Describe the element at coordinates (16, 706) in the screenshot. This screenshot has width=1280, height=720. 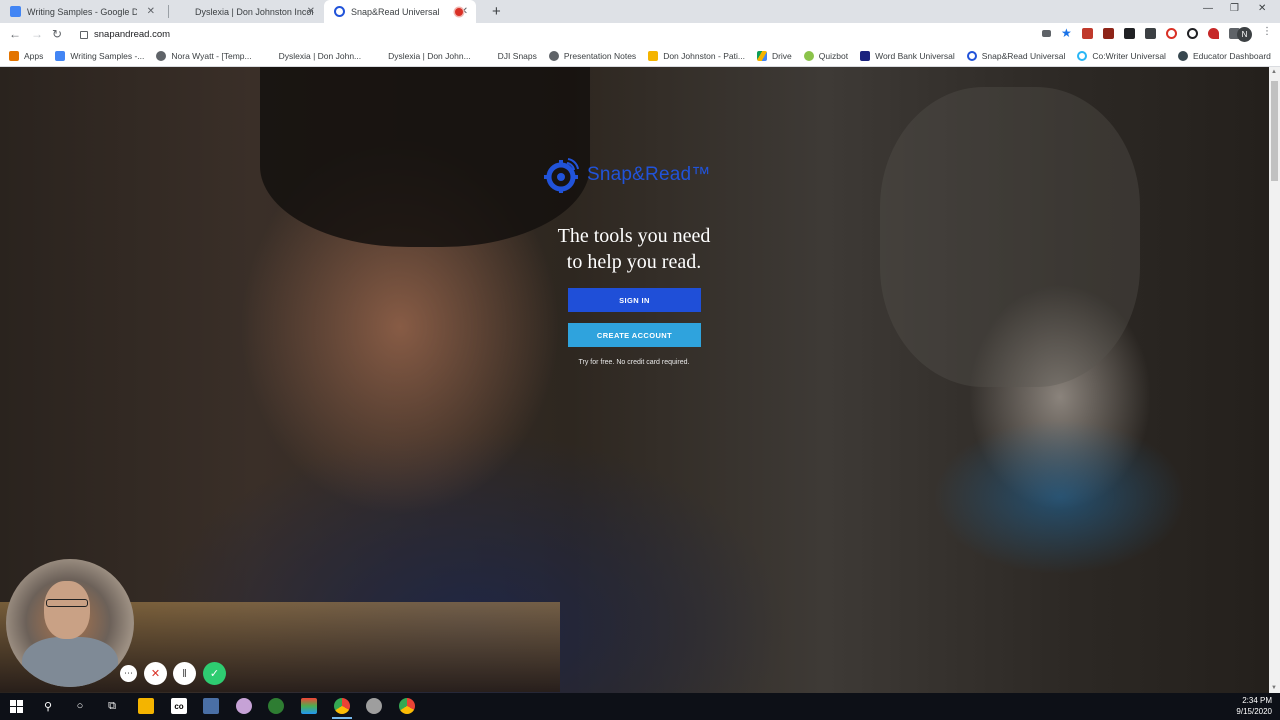
I see `windows-start-icon` at that location.